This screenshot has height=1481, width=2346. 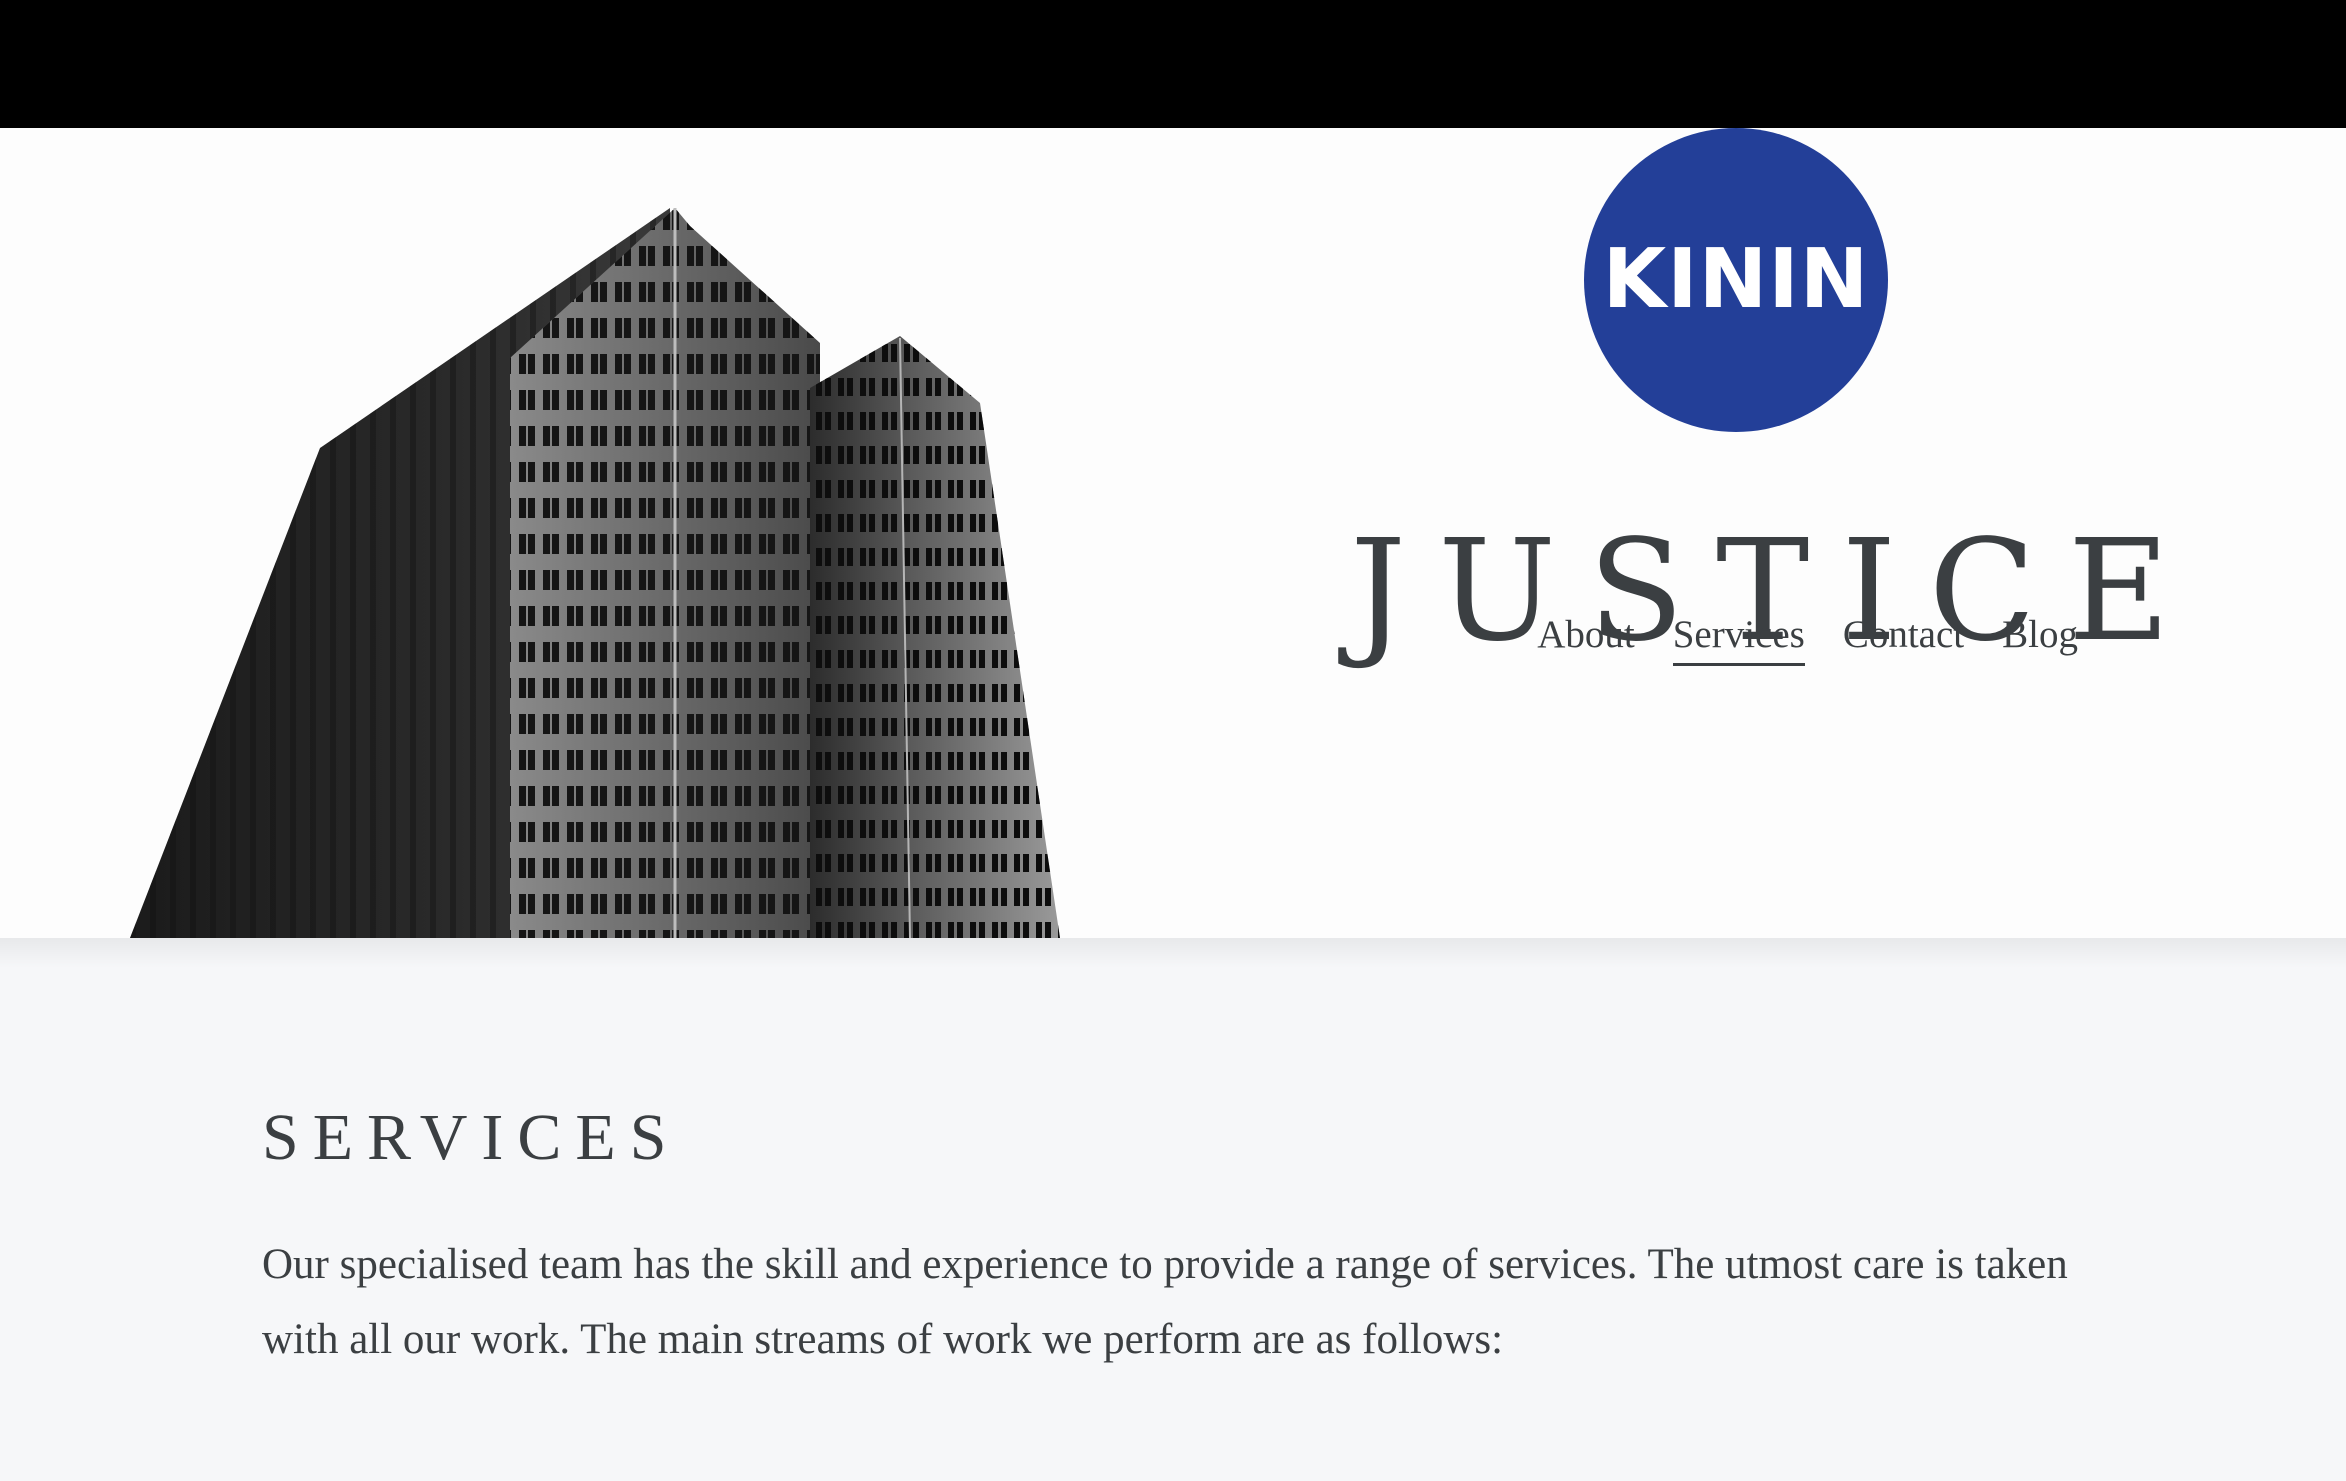 I want to click on logo-badge: KININ, so click(x=1736, y=280).